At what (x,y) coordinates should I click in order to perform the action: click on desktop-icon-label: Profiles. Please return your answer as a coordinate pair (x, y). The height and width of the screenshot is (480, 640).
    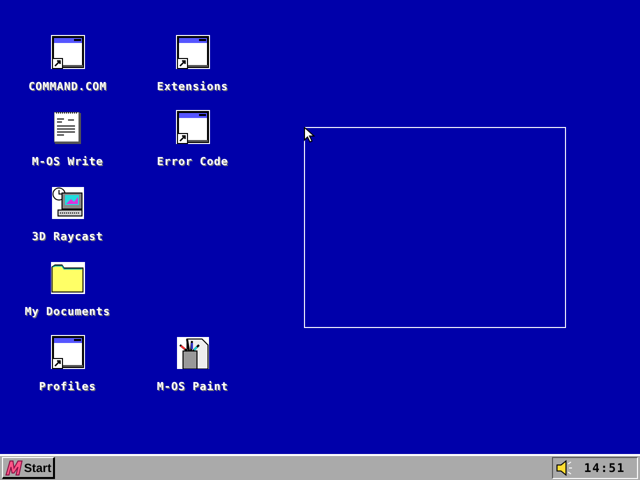
    Looking at the image, I should click on (67, 386).